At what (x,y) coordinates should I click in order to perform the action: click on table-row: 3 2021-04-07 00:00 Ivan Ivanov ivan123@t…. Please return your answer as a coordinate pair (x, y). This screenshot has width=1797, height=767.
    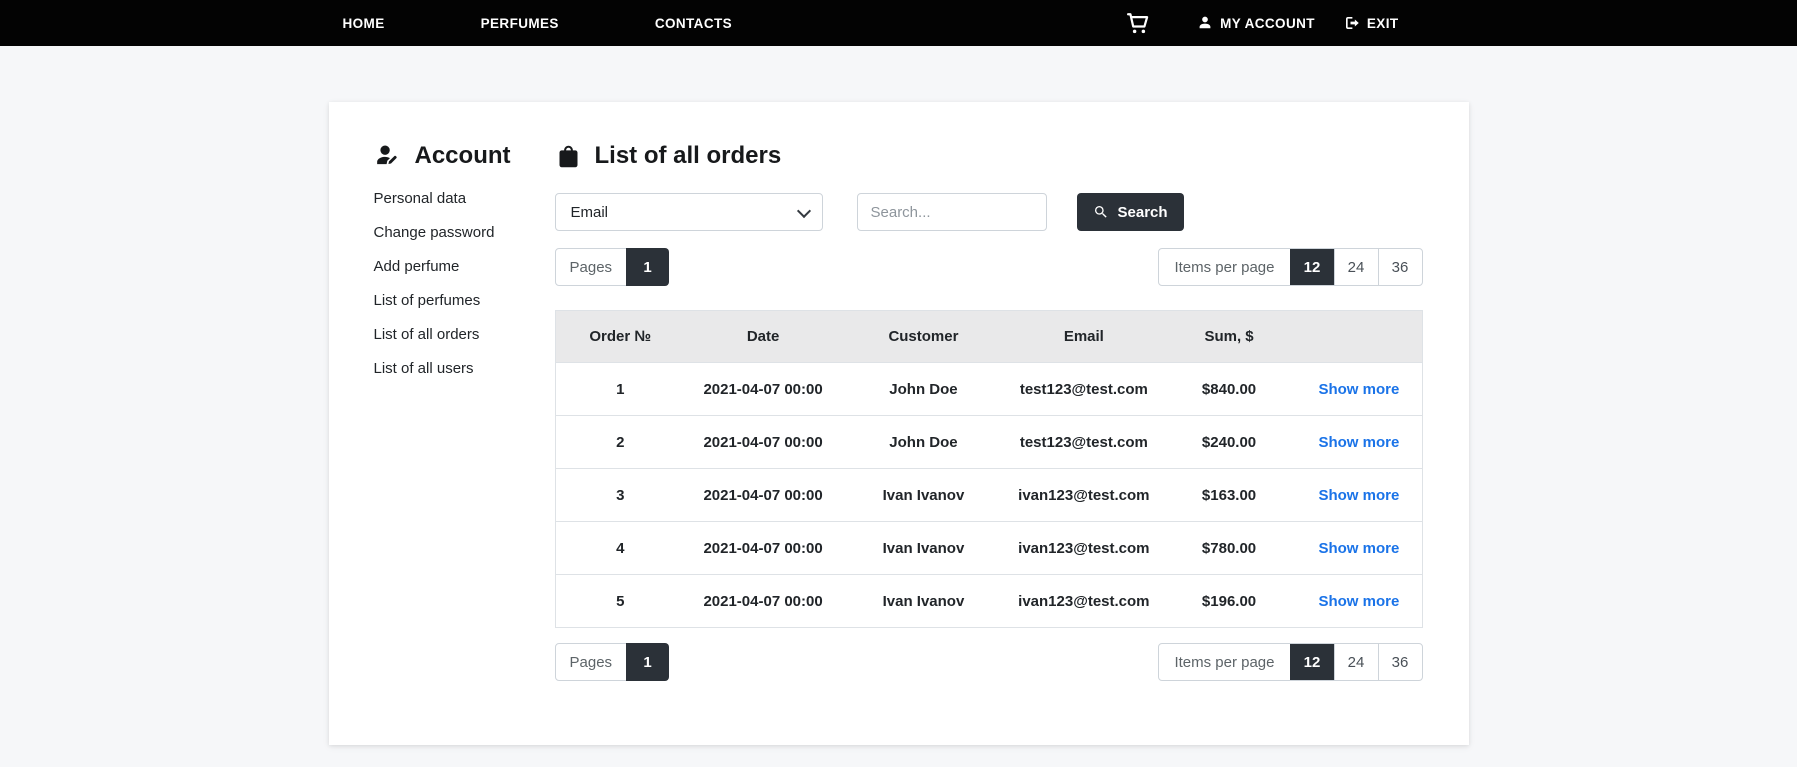
    Looking at the image, I should click on (988, 495).